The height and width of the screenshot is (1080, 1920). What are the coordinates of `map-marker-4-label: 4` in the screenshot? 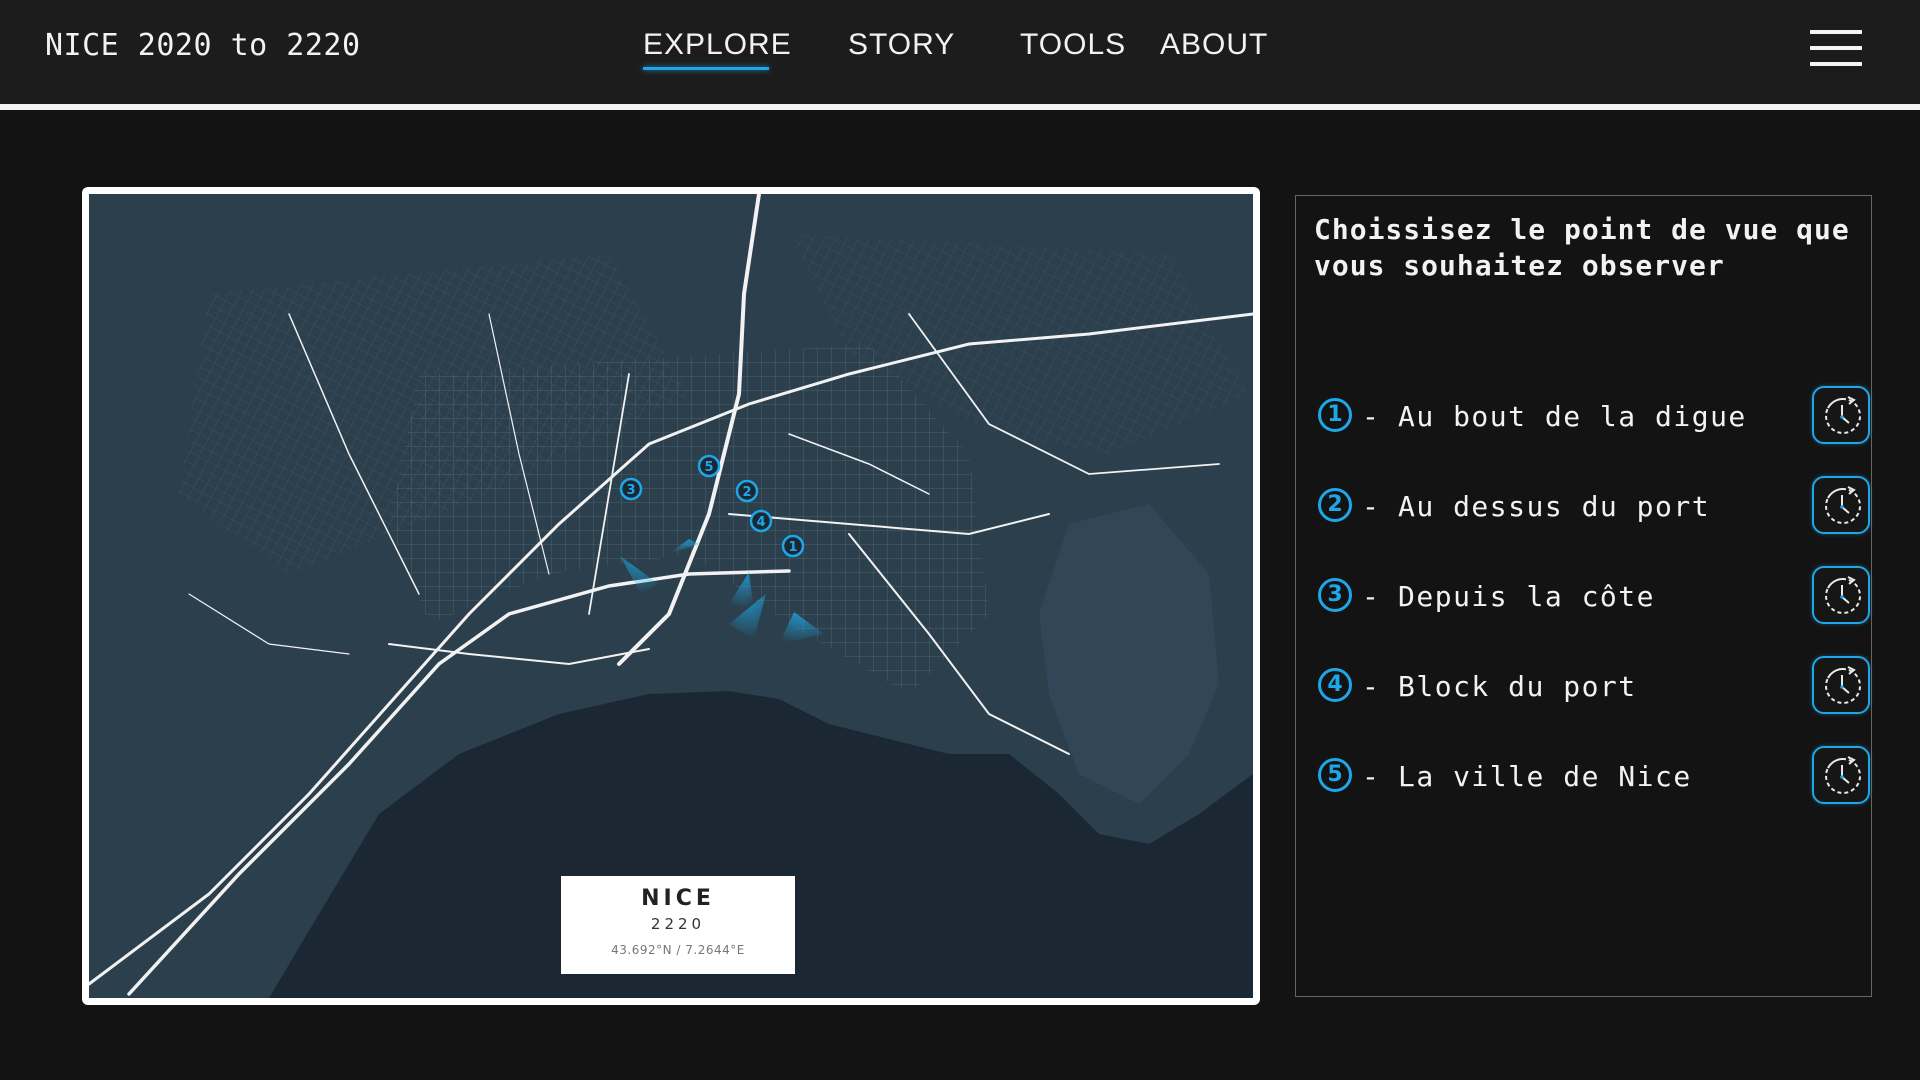 It's located at (760, 522).